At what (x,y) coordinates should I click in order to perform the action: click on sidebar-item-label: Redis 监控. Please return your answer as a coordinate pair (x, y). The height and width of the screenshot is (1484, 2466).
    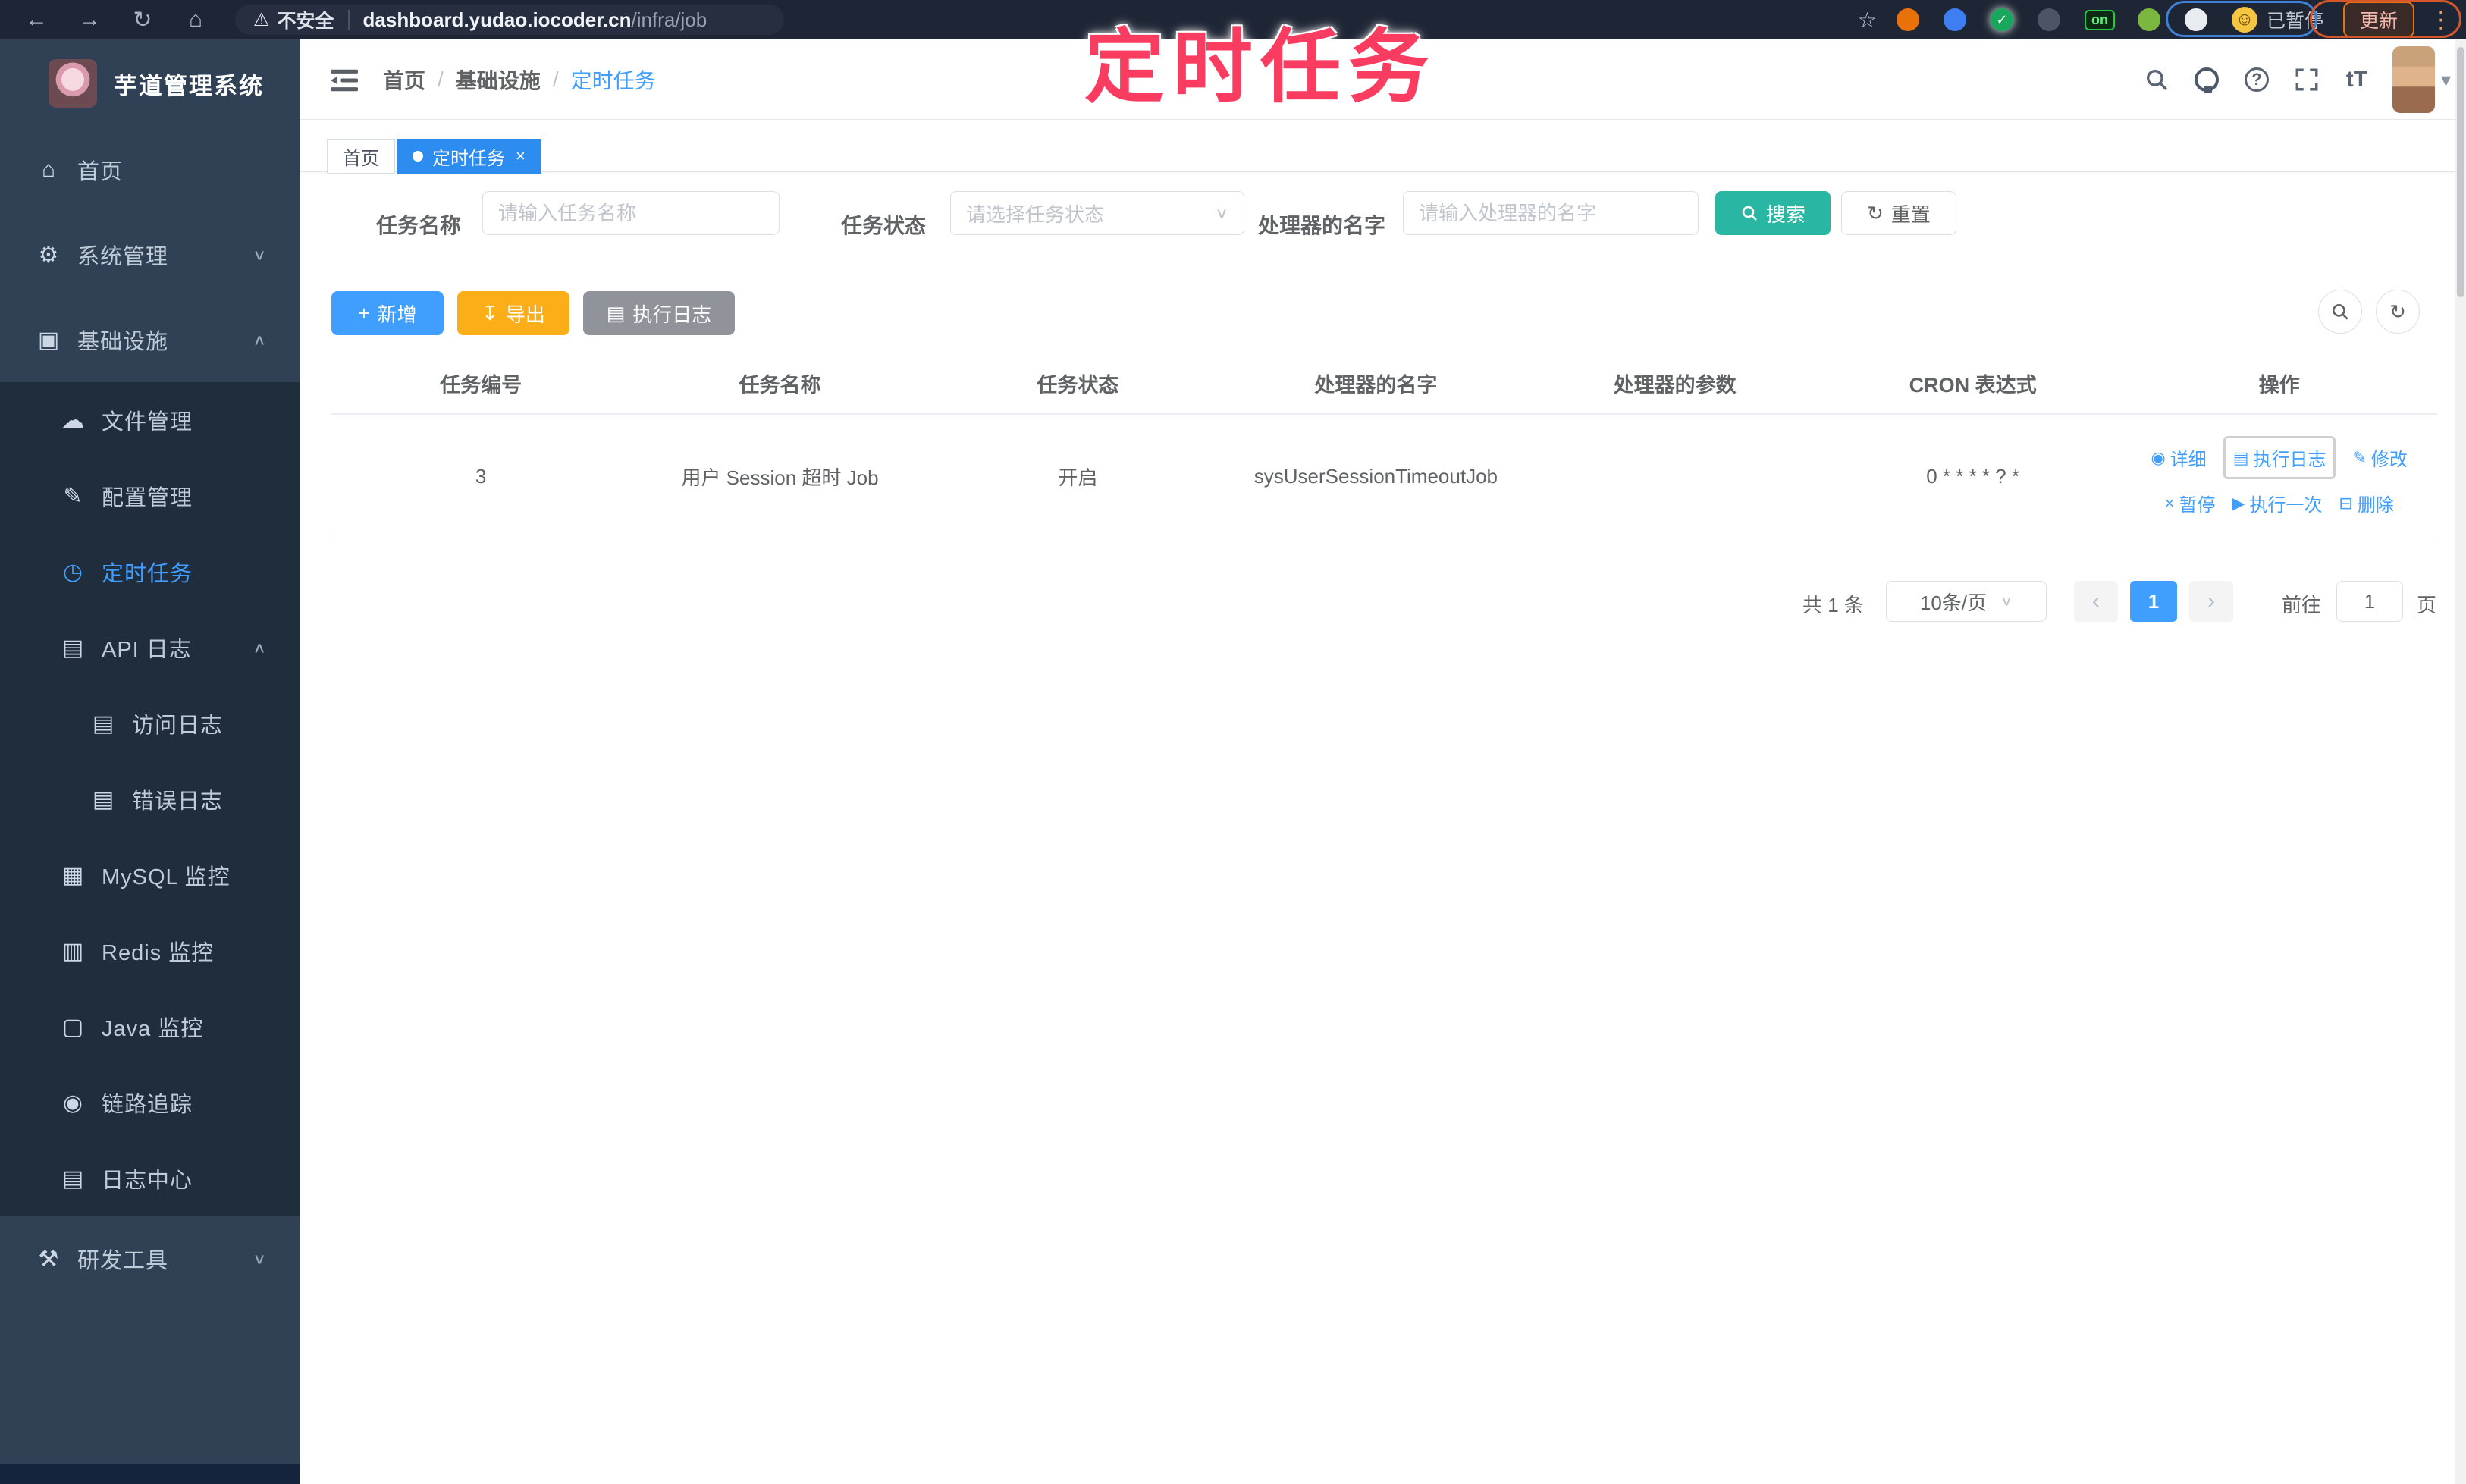
    Looking at the image, I should click on (158, 953).